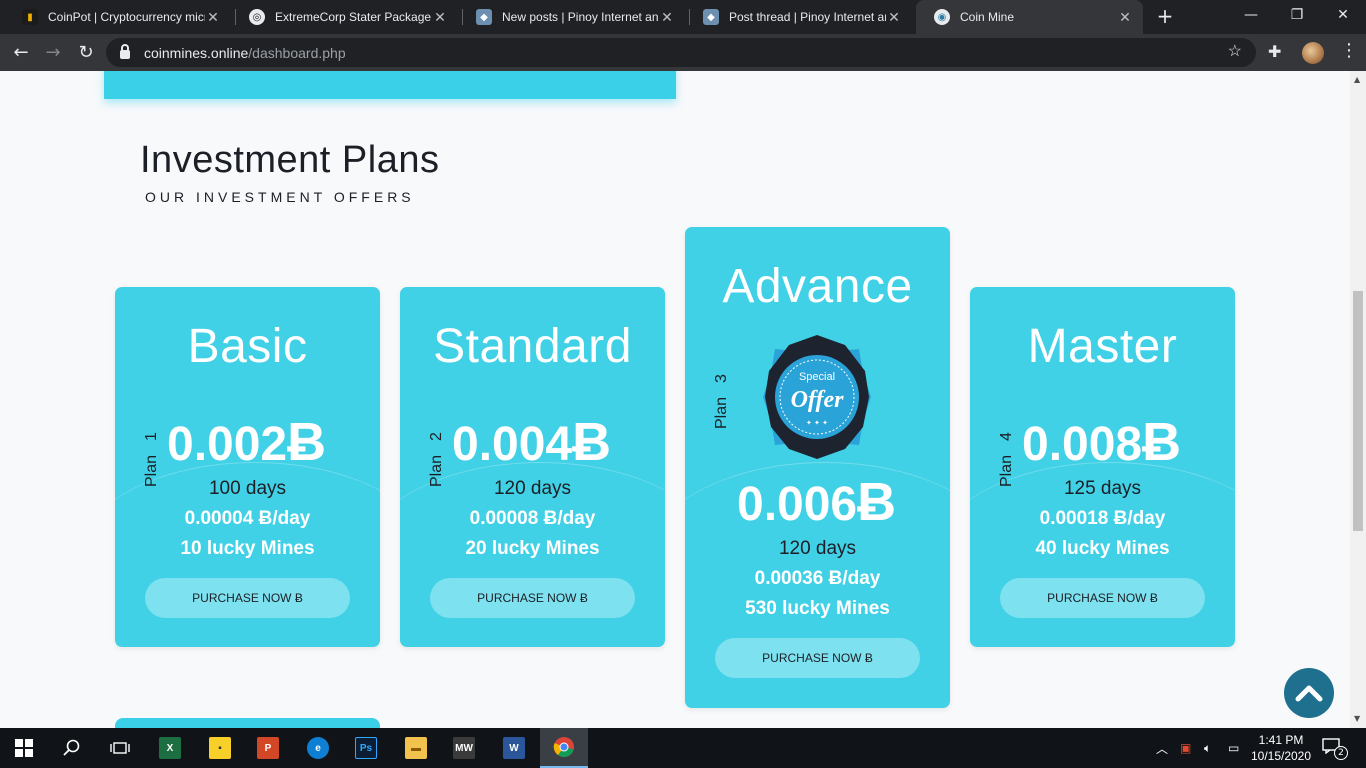 Image resolution: width=1366 pixels, height=768 pixels. I want to click on price-value: 0.004, so click(512, 444).